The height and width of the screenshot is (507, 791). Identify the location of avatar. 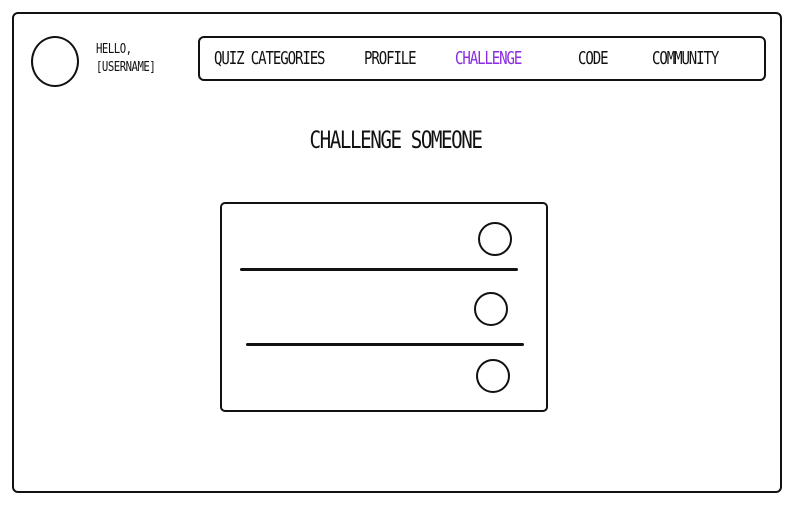
(55, 61).